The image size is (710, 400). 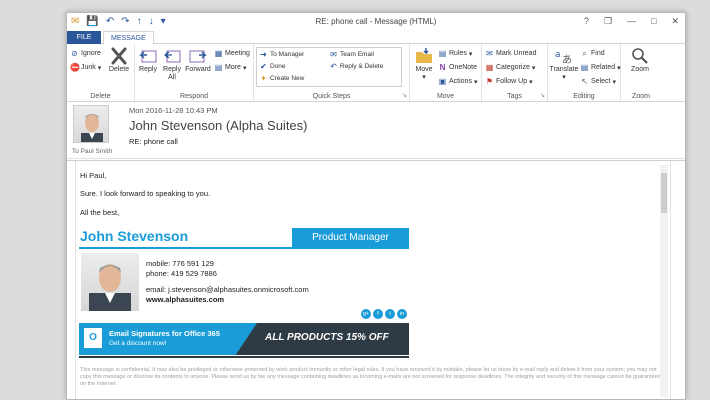 I want to click on tab-message: MESSAGE, so click(x=128, y=38).